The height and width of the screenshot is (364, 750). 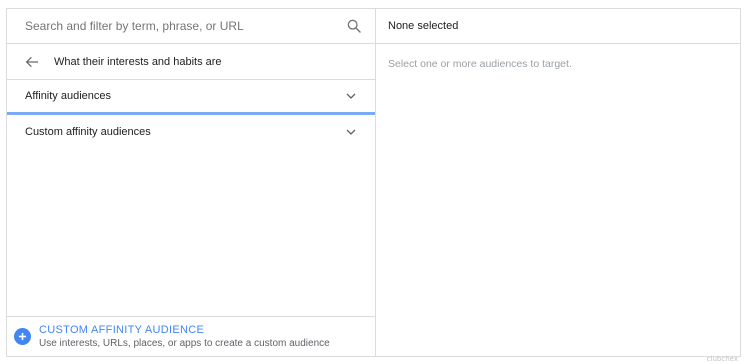 I want to click on search-icon, so click(x=354, y=26).